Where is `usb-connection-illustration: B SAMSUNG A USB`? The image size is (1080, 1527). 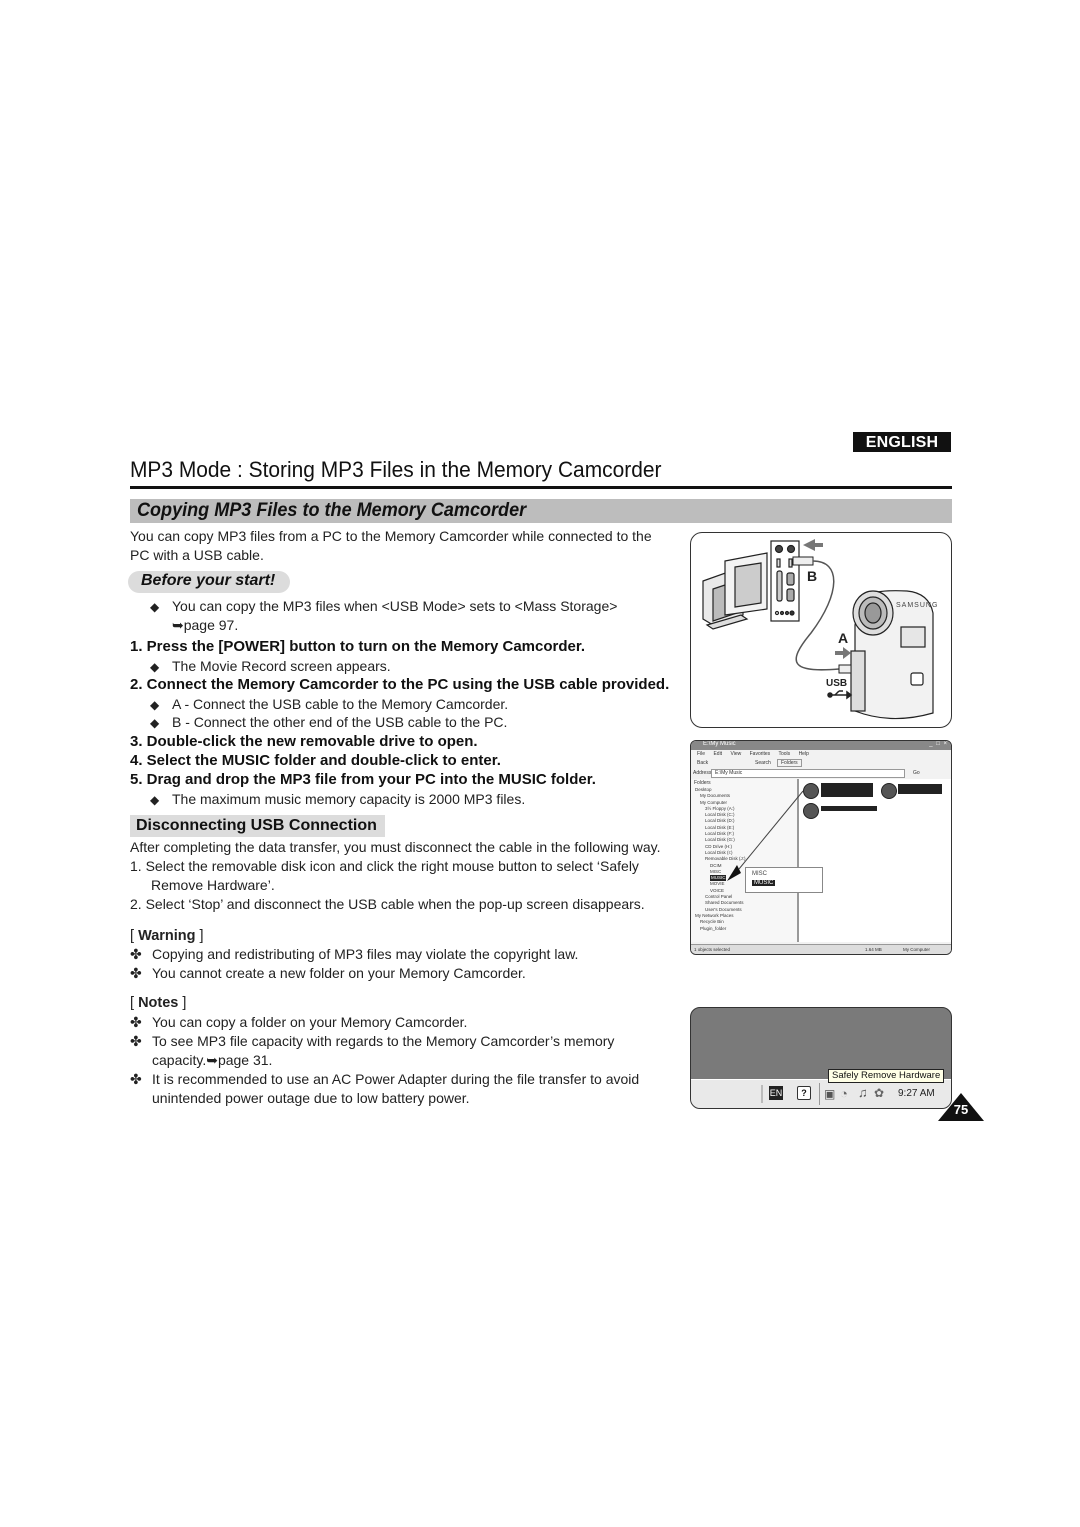 usb-connection-illustration: B SAMSUNG A USB is located at coordinates (821, 630).